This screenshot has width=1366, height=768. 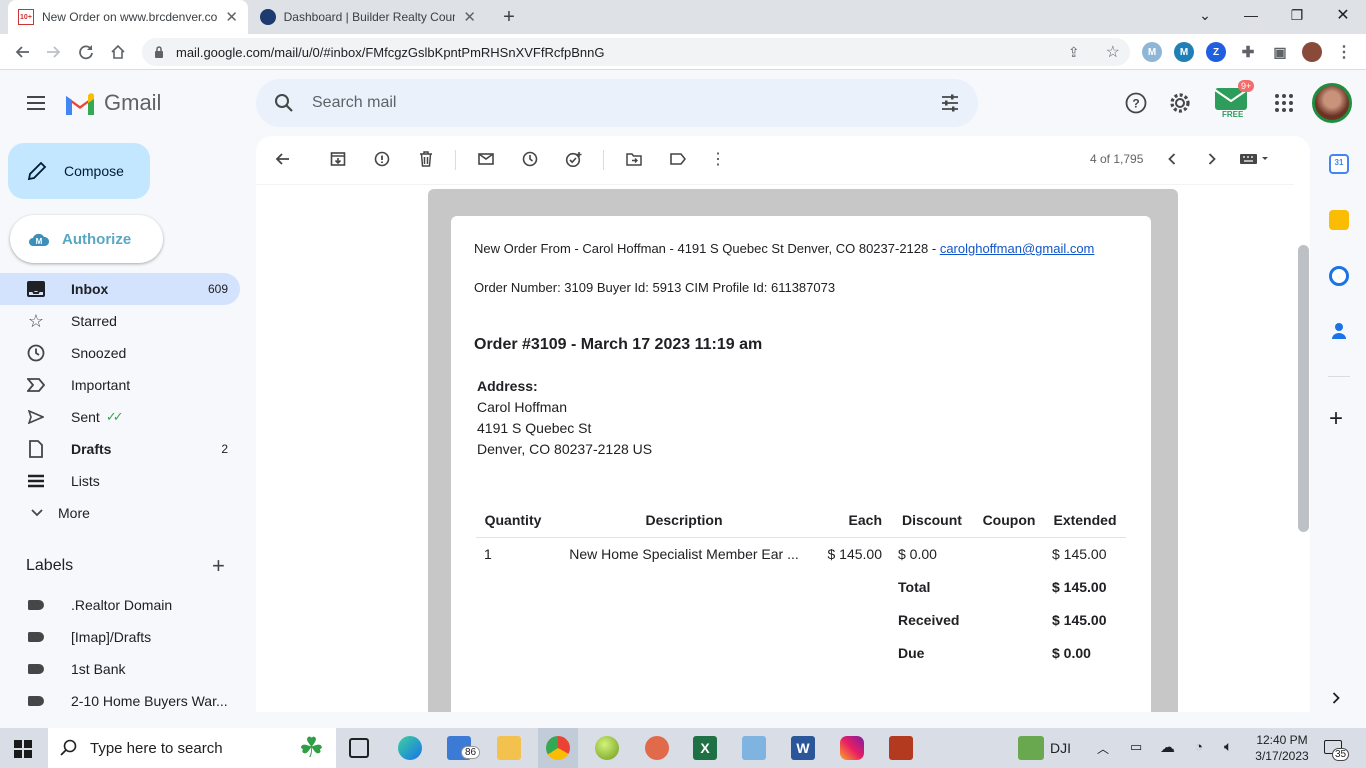 What do you see at coordinates (486, 159) in the screenshot?
I see `mark-unread-icon` at bounding box center [486, 159].